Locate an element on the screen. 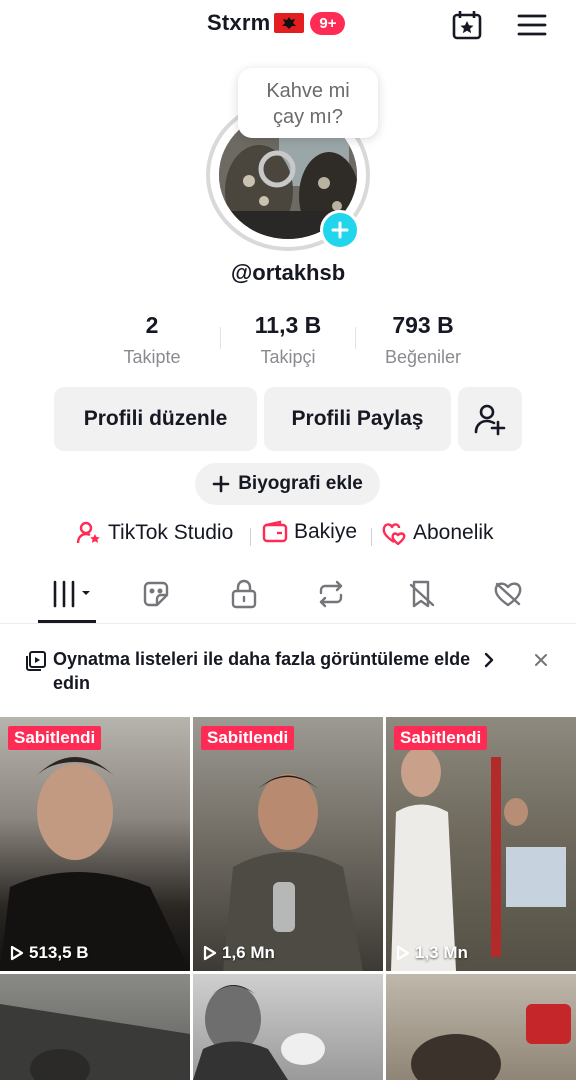  wallet-icon is located at coordinates (275, 531).